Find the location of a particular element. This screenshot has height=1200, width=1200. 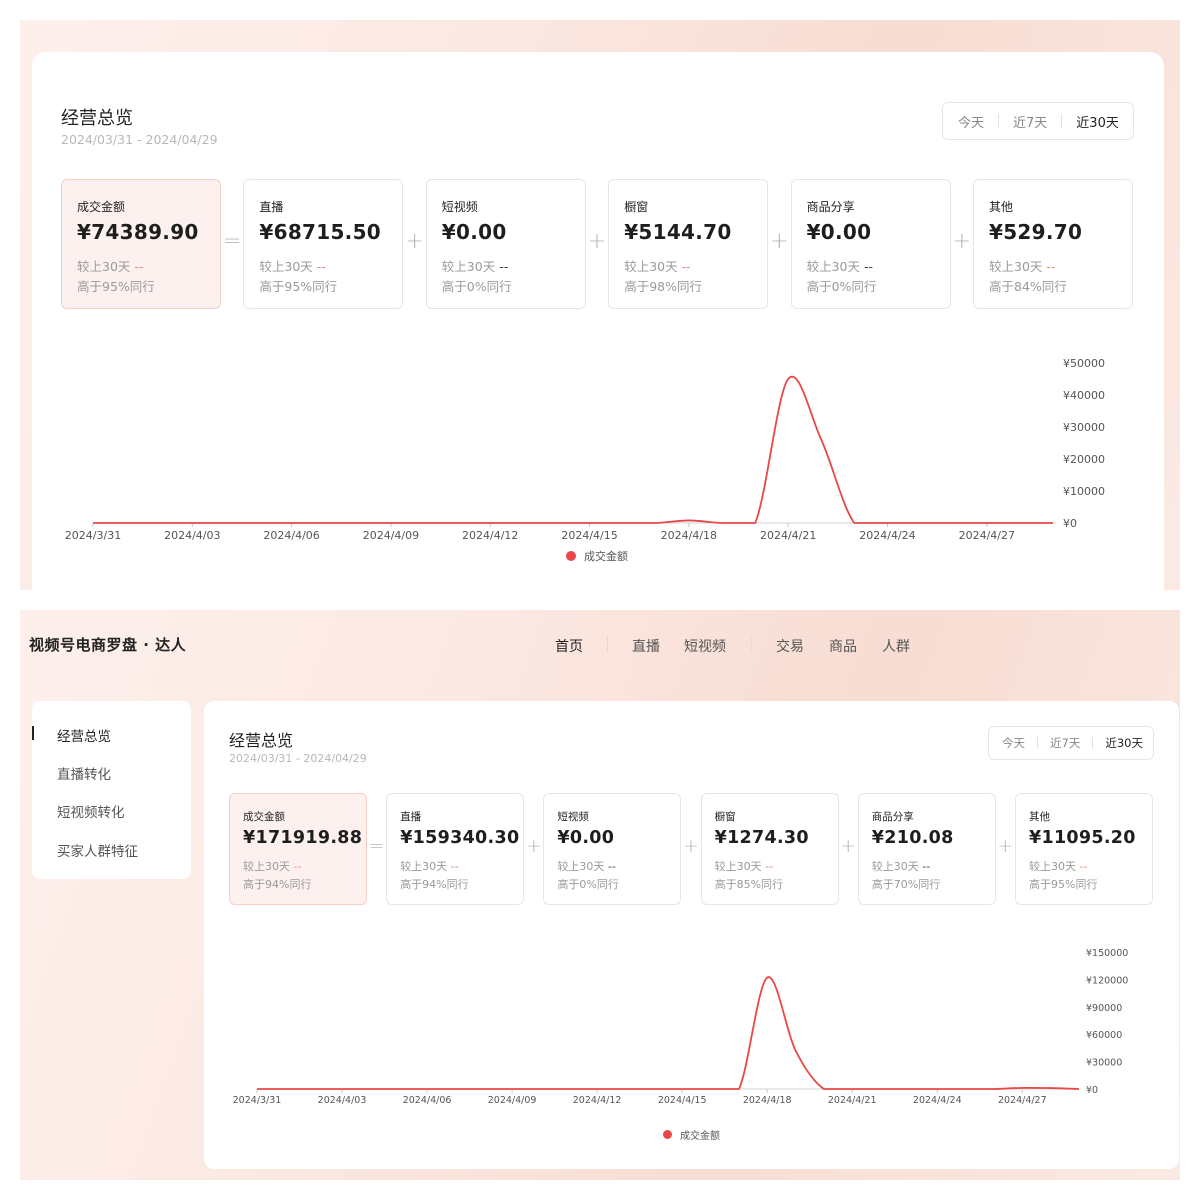

y-tick-label: ¥150000 is located at coordinates (1107, 953).